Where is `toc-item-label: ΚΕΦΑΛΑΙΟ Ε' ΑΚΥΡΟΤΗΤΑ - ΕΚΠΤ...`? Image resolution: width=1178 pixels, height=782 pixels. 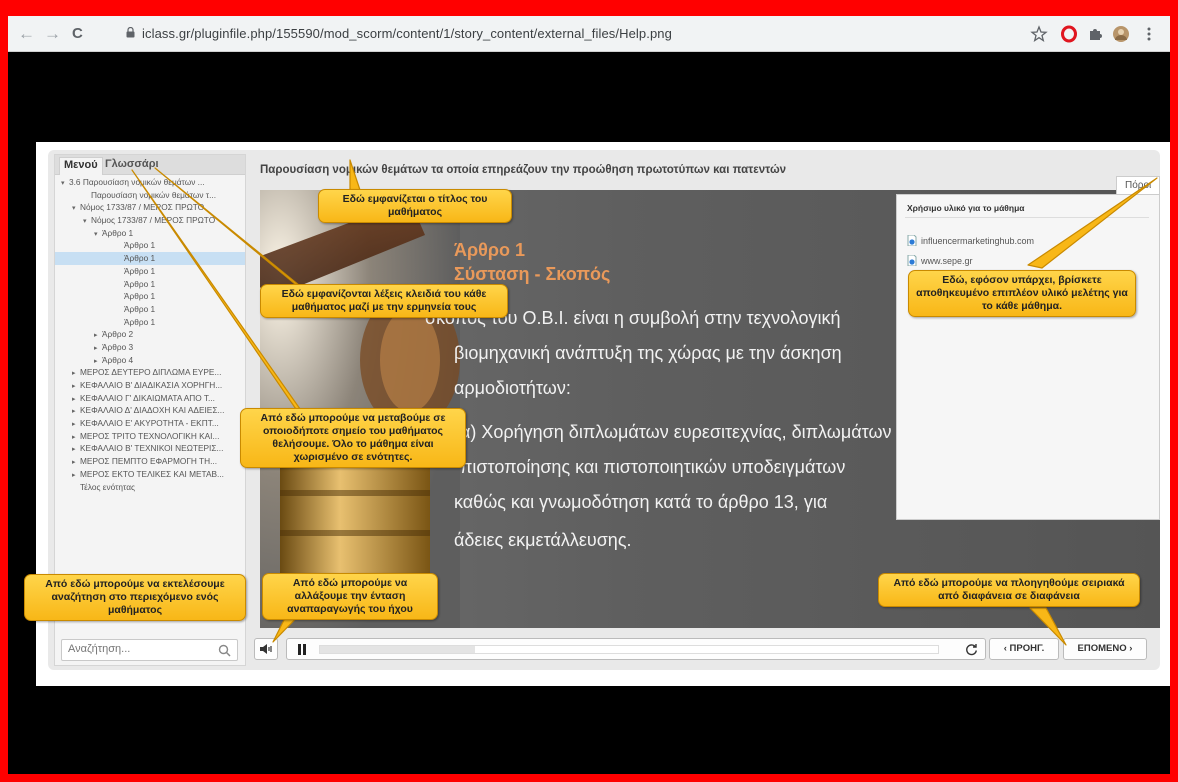
toc-item-label: ΚΕΦΑΛΑΙΟ Ε' ΑΚΥΡΟΤΗΤΑ - ΕΚΠΤ... is located at coordinates (149, 423).